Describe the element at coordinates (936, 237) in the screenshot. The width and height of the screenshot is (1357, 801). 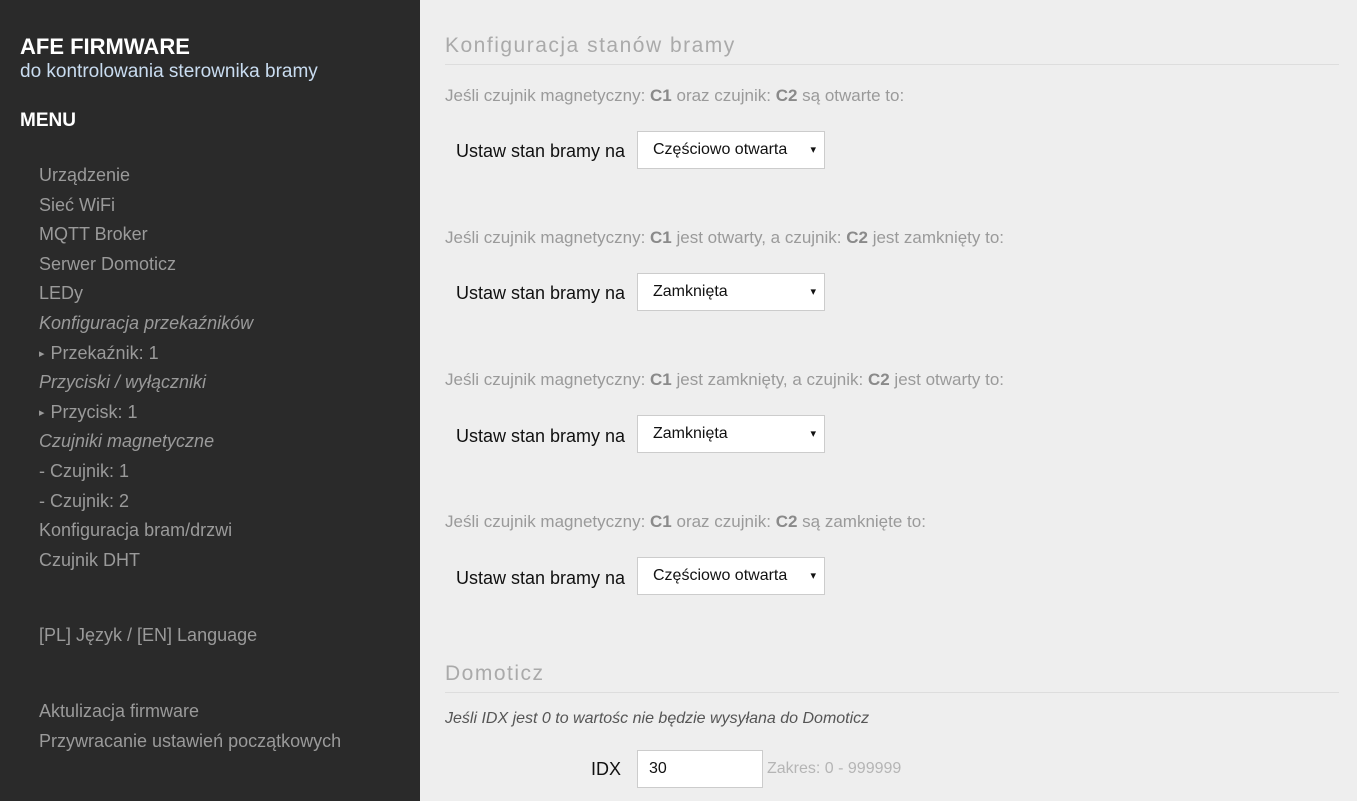
I see `condition-2-text-c: jest zamknięty to:` at that location.